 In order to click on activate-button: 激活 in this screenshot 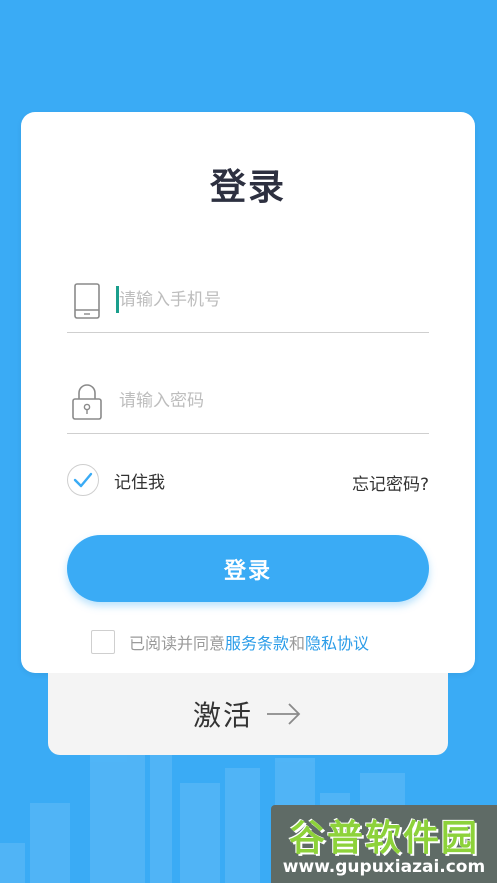, I will do `click(248, 714)`.